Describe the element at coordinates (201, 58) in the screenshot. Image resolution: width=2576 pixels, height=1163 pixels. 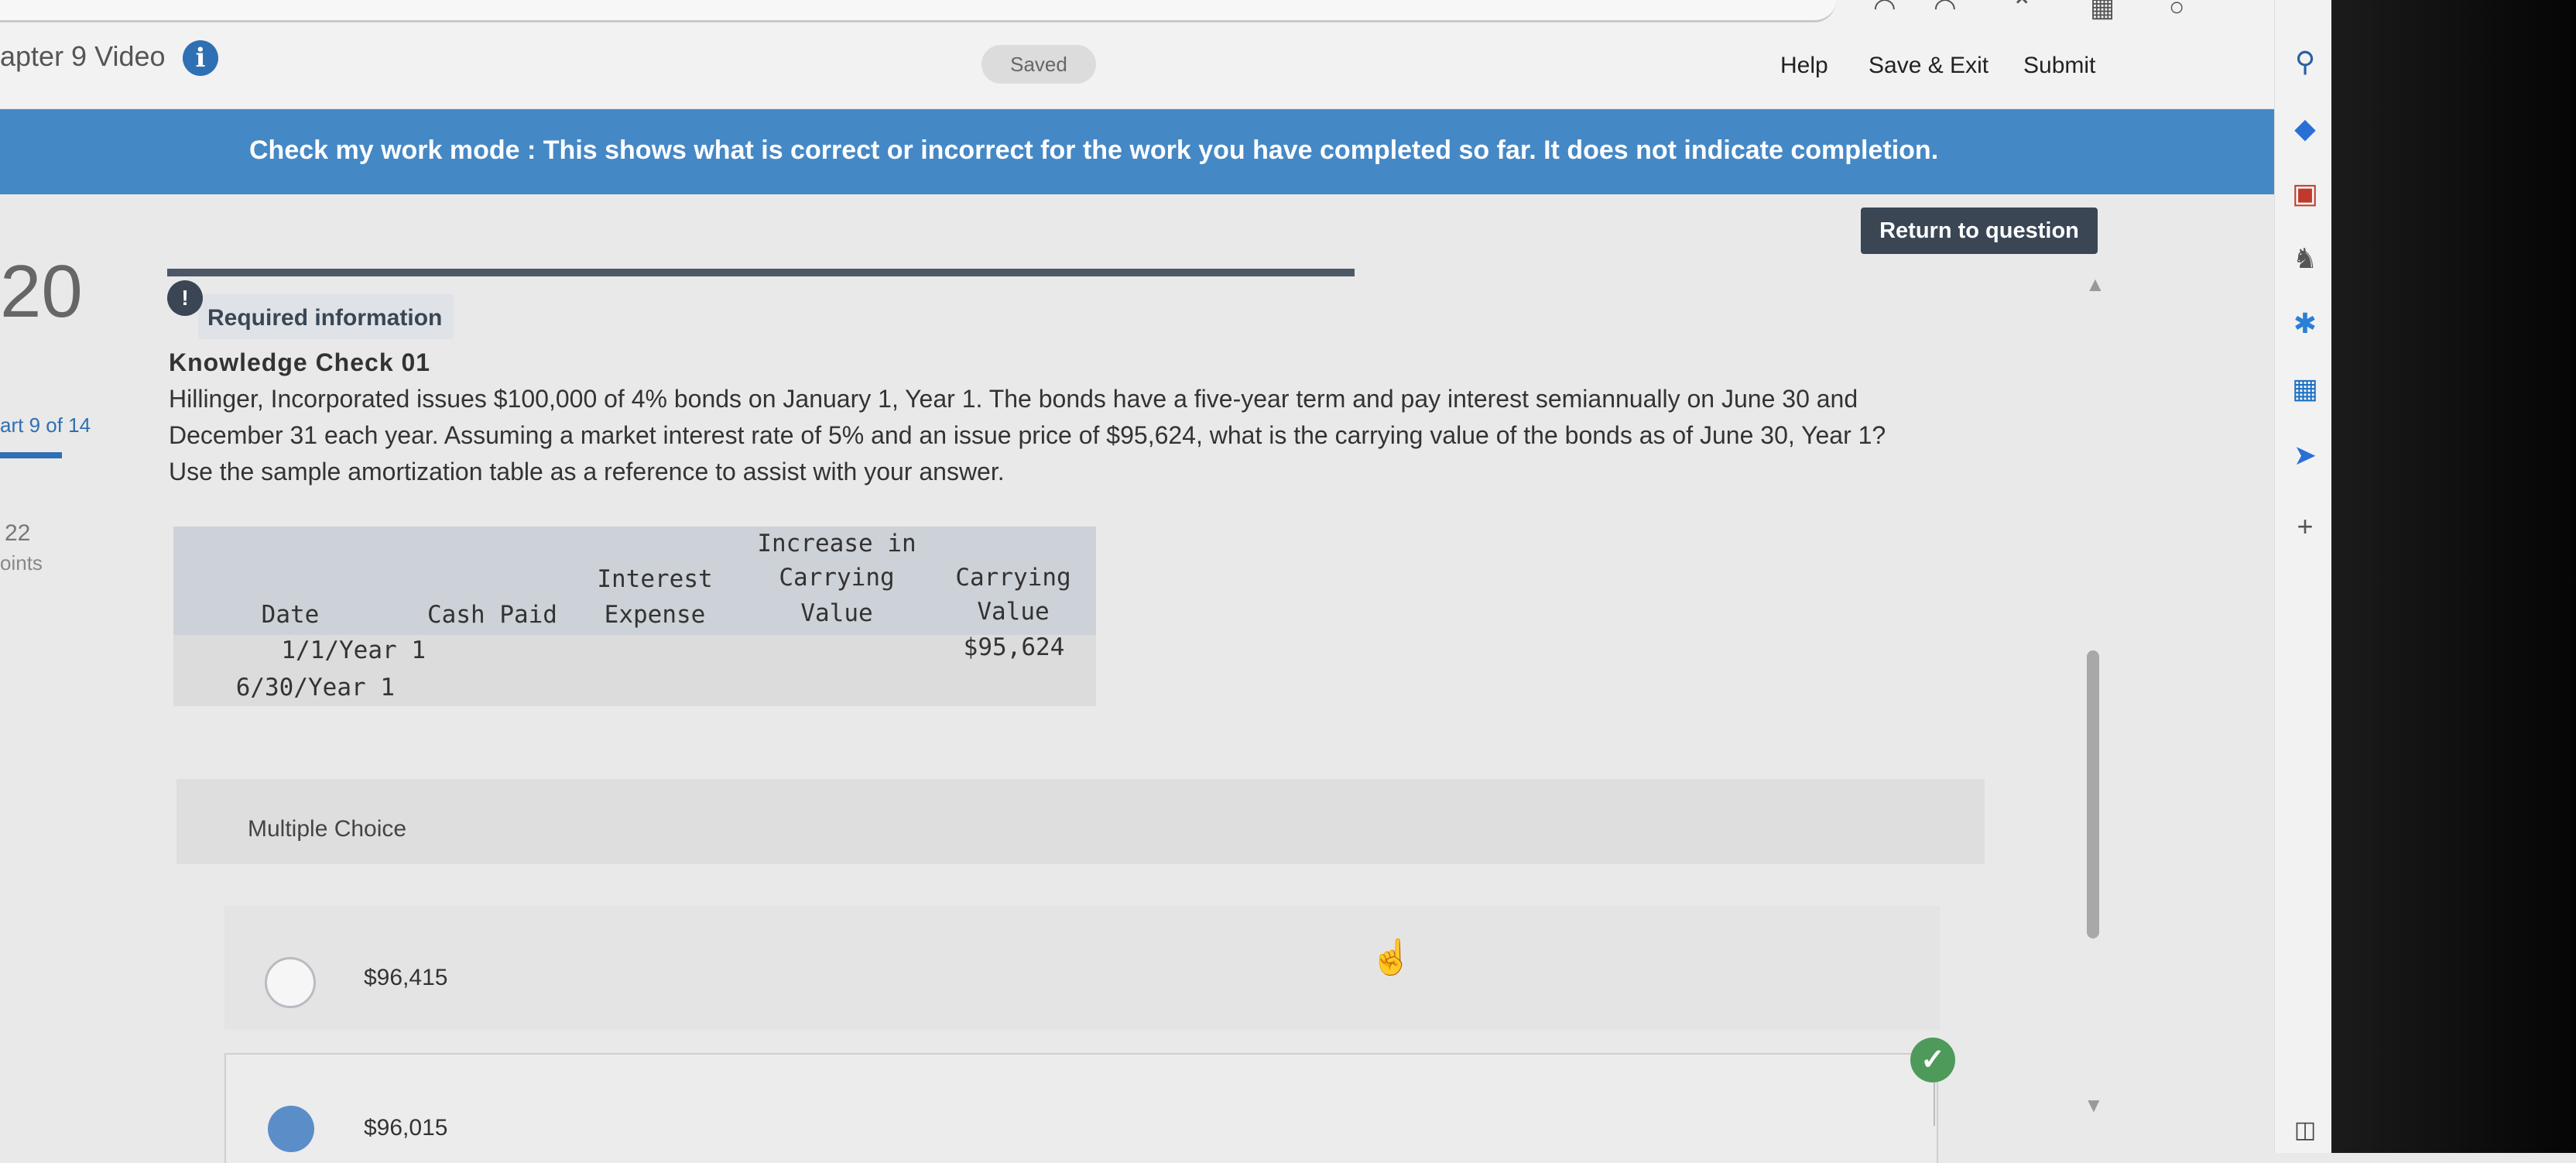
I see `info-icon: i` at that location.